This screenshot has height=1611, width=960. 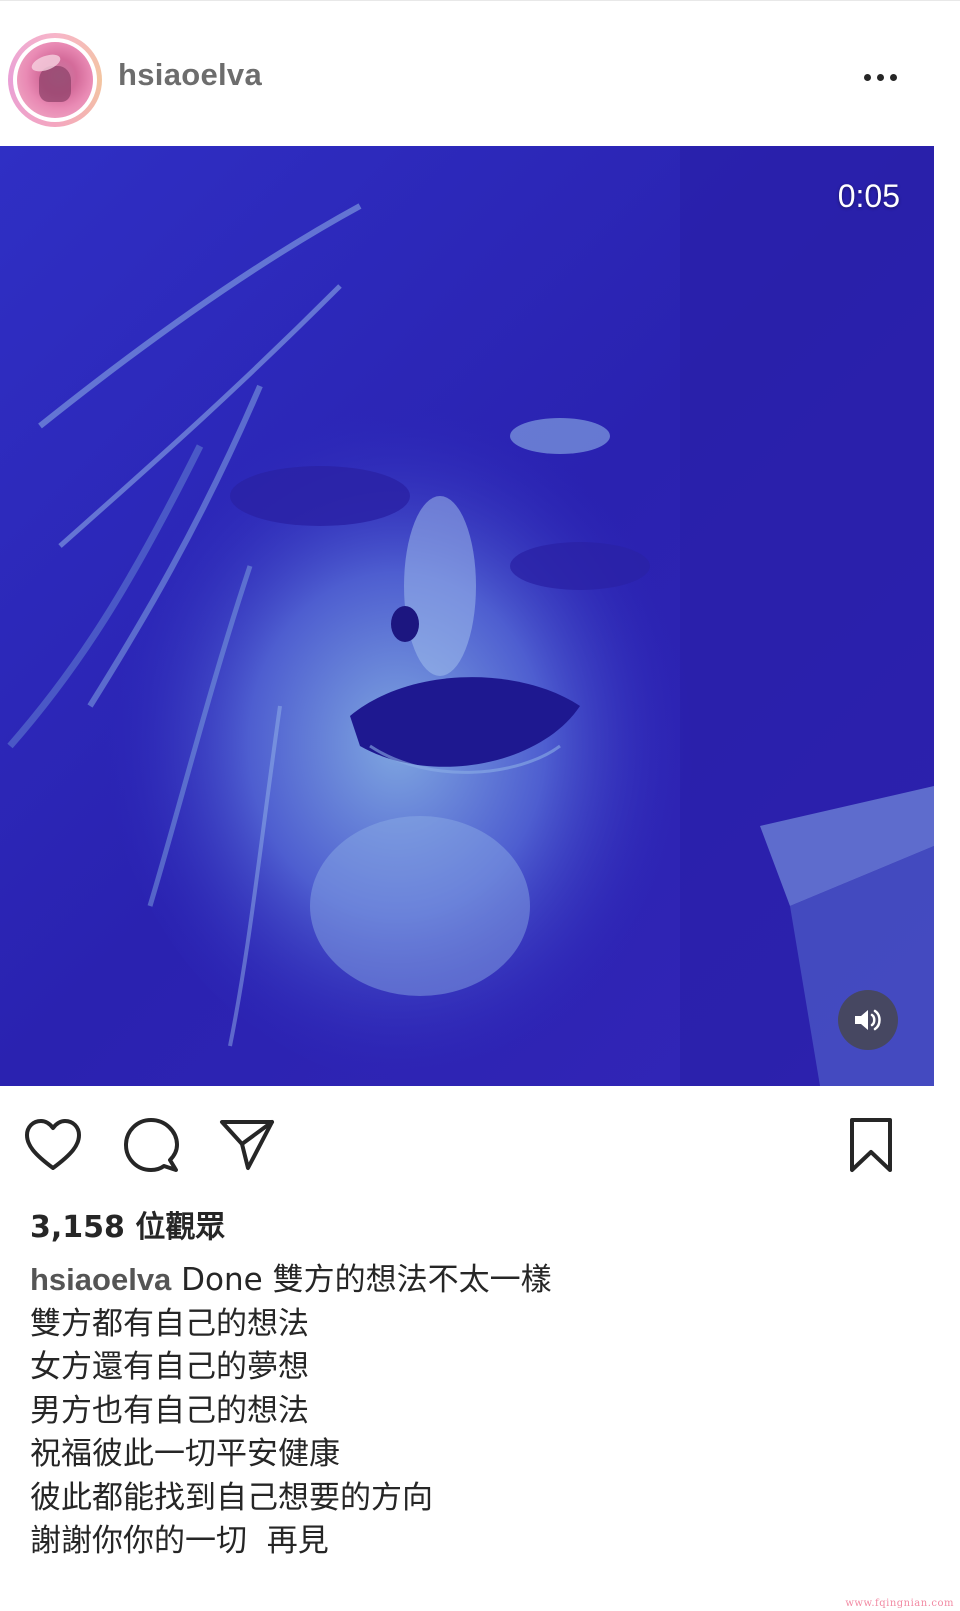 I want to click on volume-button, so click(x=868, y=1020).